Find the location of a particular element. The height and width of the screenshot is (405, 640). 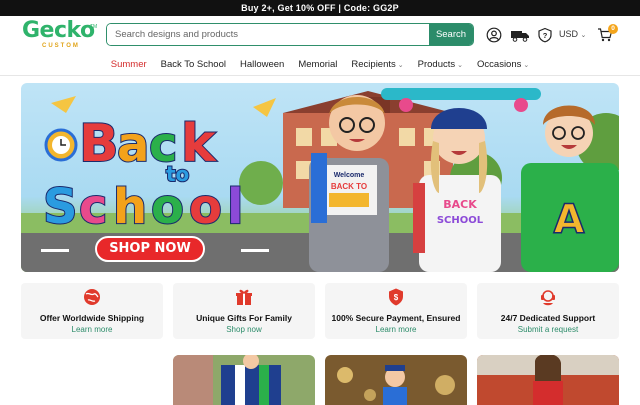

cart-count-badge: 0 is located at coordinates (613, 29).